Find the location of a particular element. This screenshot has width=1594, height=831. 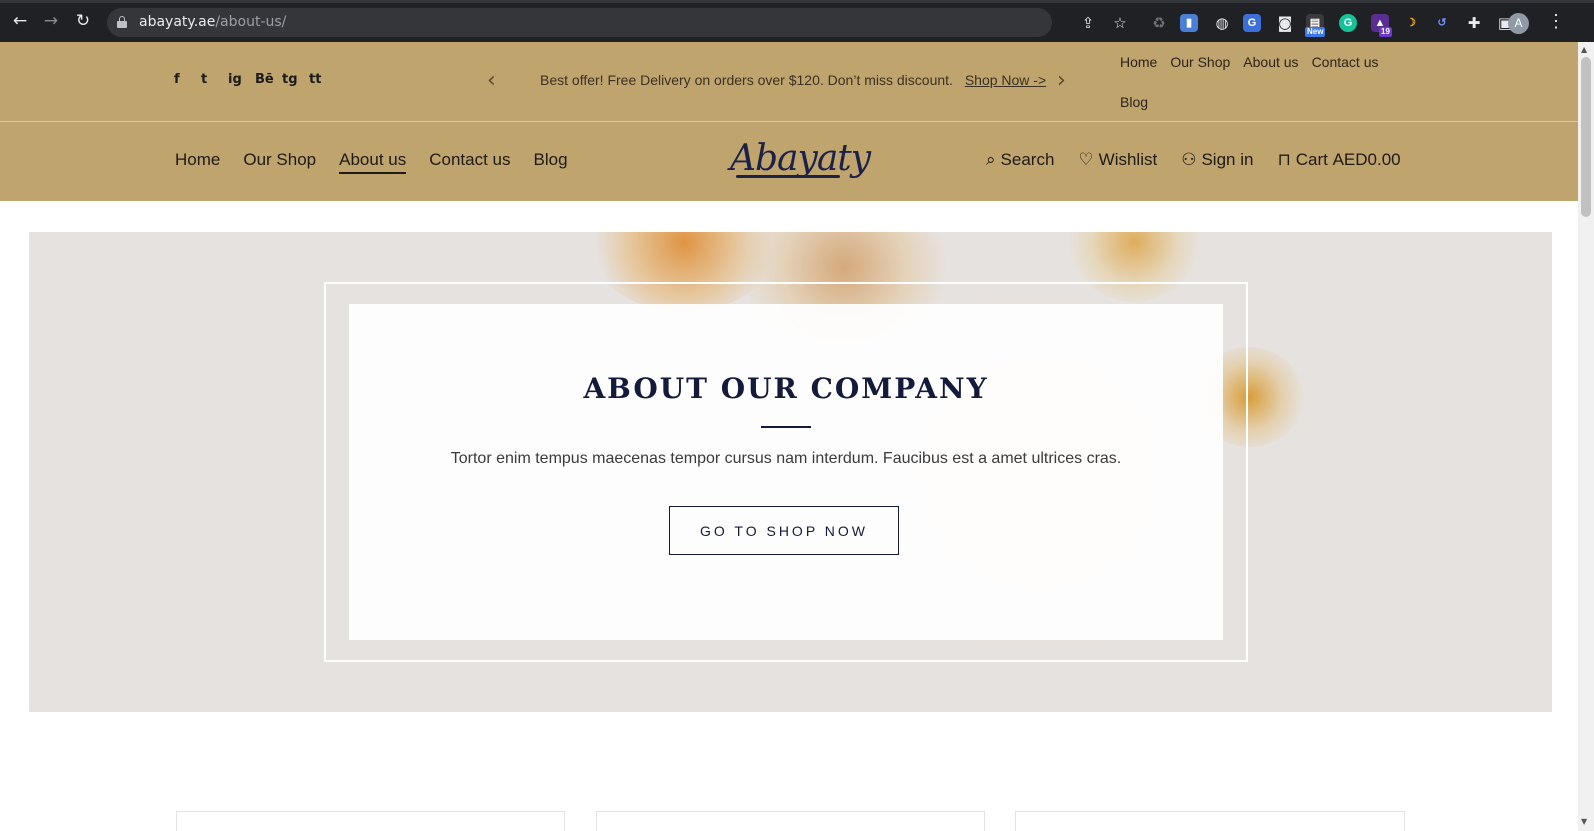

sign-in-button: ⚇ Sign in is located at coordinates (1217, 160).